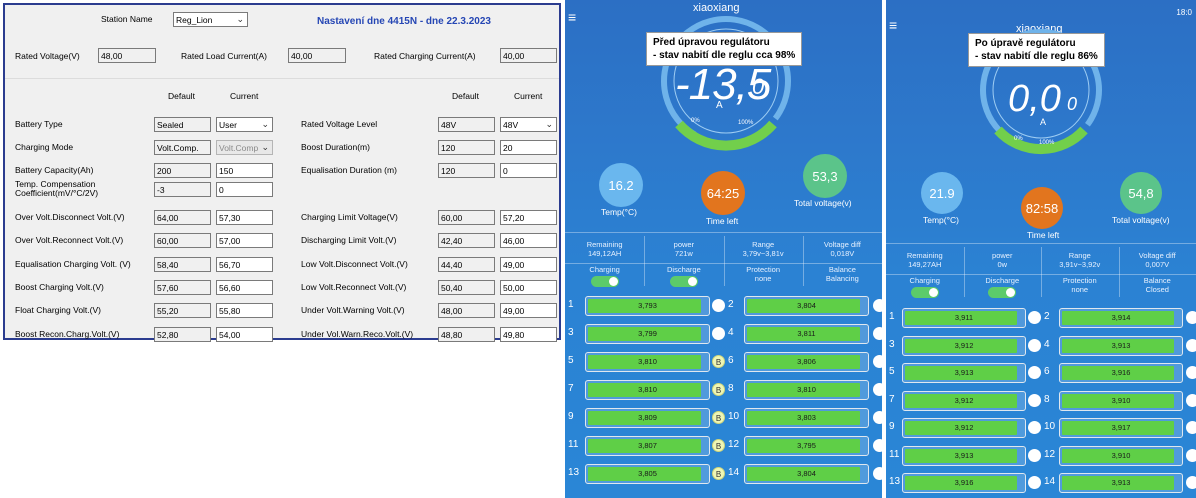 Image resolution: width=1196 pixels, height=498 pixels. I want to click on cell-voltage: 3,807, so click(647, 445).